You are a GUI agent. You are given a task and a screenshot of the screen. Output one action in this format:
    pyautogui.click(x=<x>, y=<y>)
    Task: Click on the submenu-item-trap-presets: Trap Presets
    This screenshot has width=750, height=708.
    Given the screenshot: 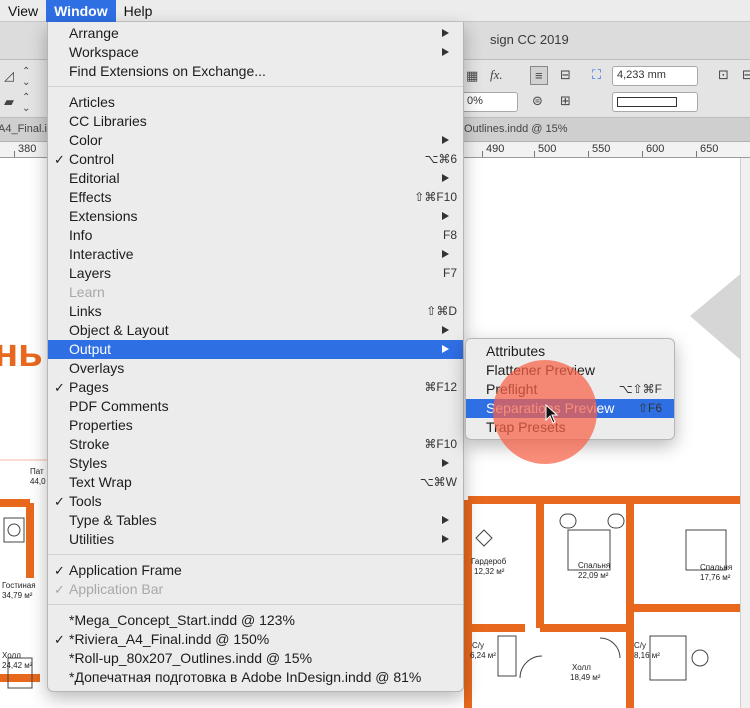 What is the action you would take?
    pyautogui.click(x=570, y=427)
    